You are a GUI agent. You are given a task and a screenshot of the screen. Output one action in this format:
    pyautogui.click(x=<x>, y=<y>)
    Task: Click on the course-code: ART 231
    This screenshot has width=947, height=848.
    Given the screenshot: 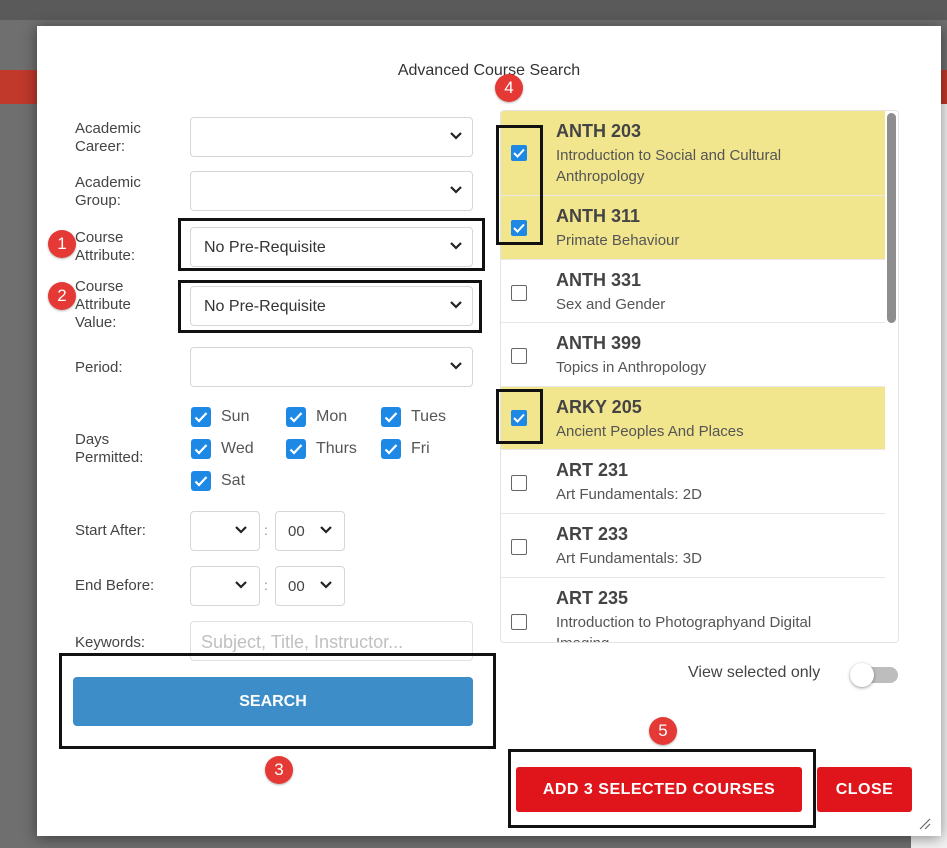 What is the action you would take?
    pyautogui.click(x=592, y=470)
    